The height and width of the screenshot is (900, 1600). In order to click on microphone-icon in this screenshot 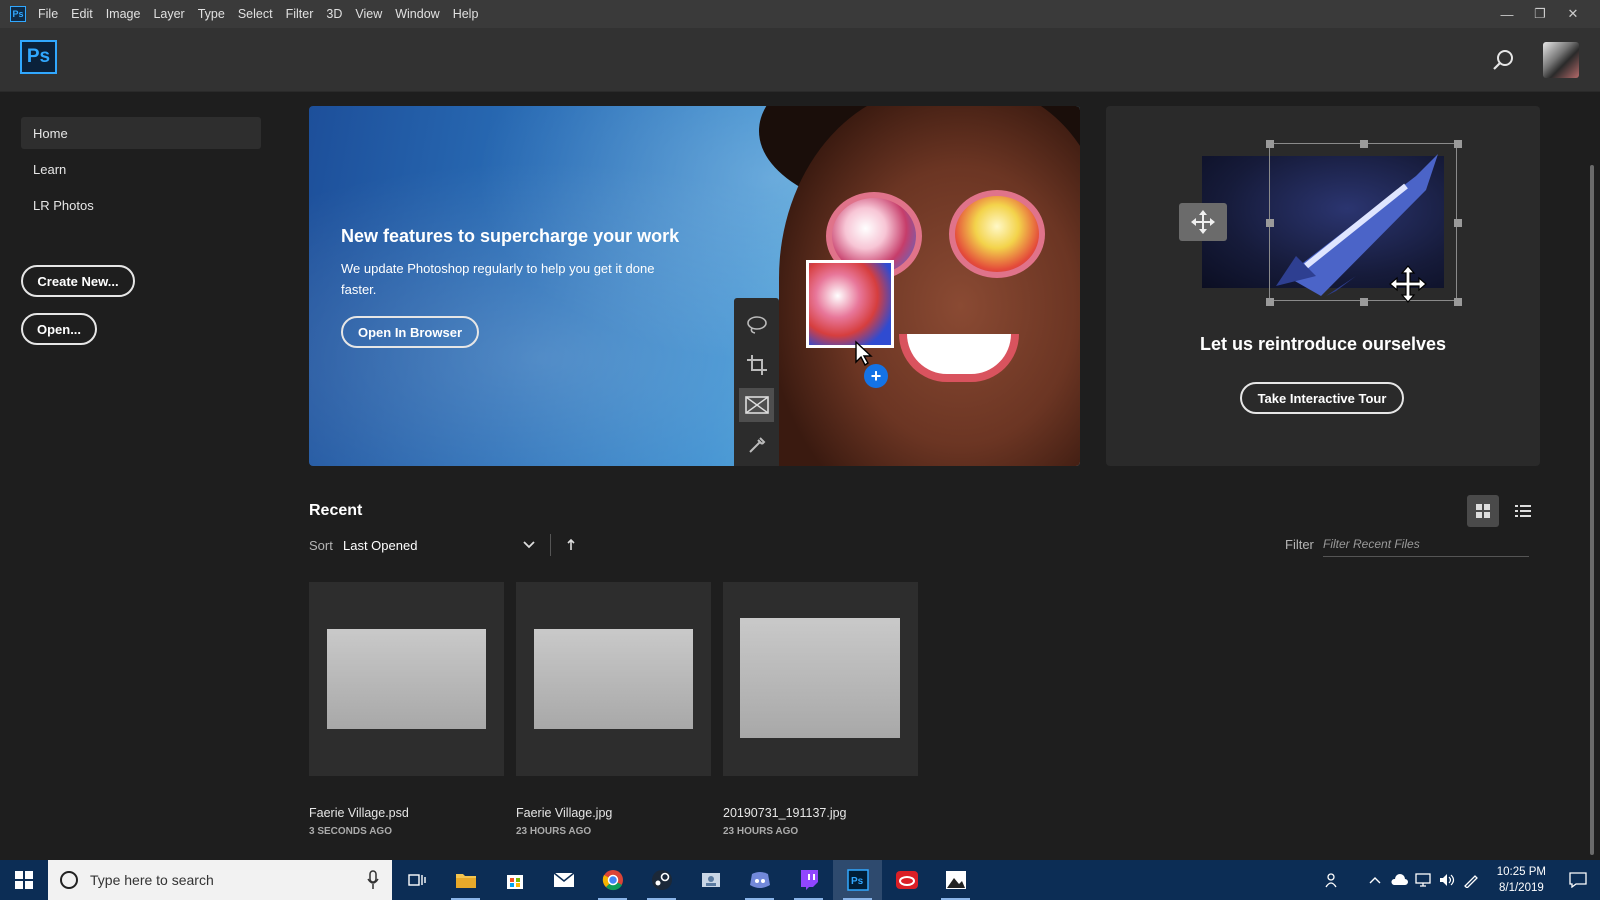, I will do `click(373, 880)`.